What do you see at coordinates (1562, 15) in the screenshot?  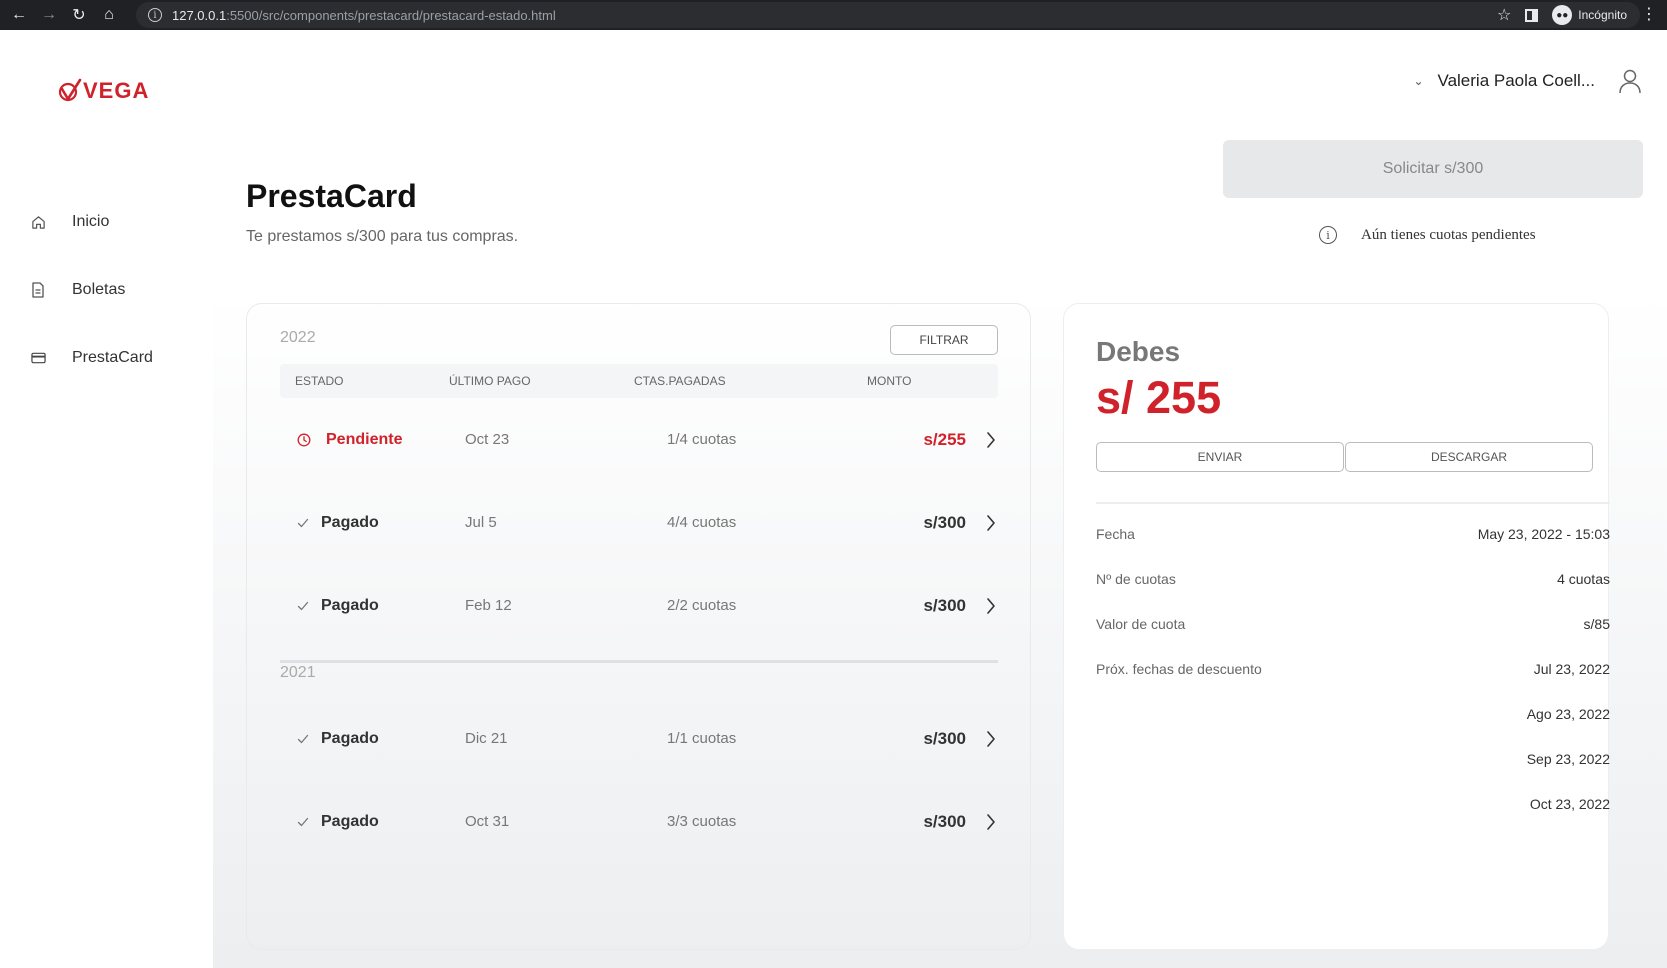 I see `incognito-icon: ●●` at bounding box center [1562, 15].